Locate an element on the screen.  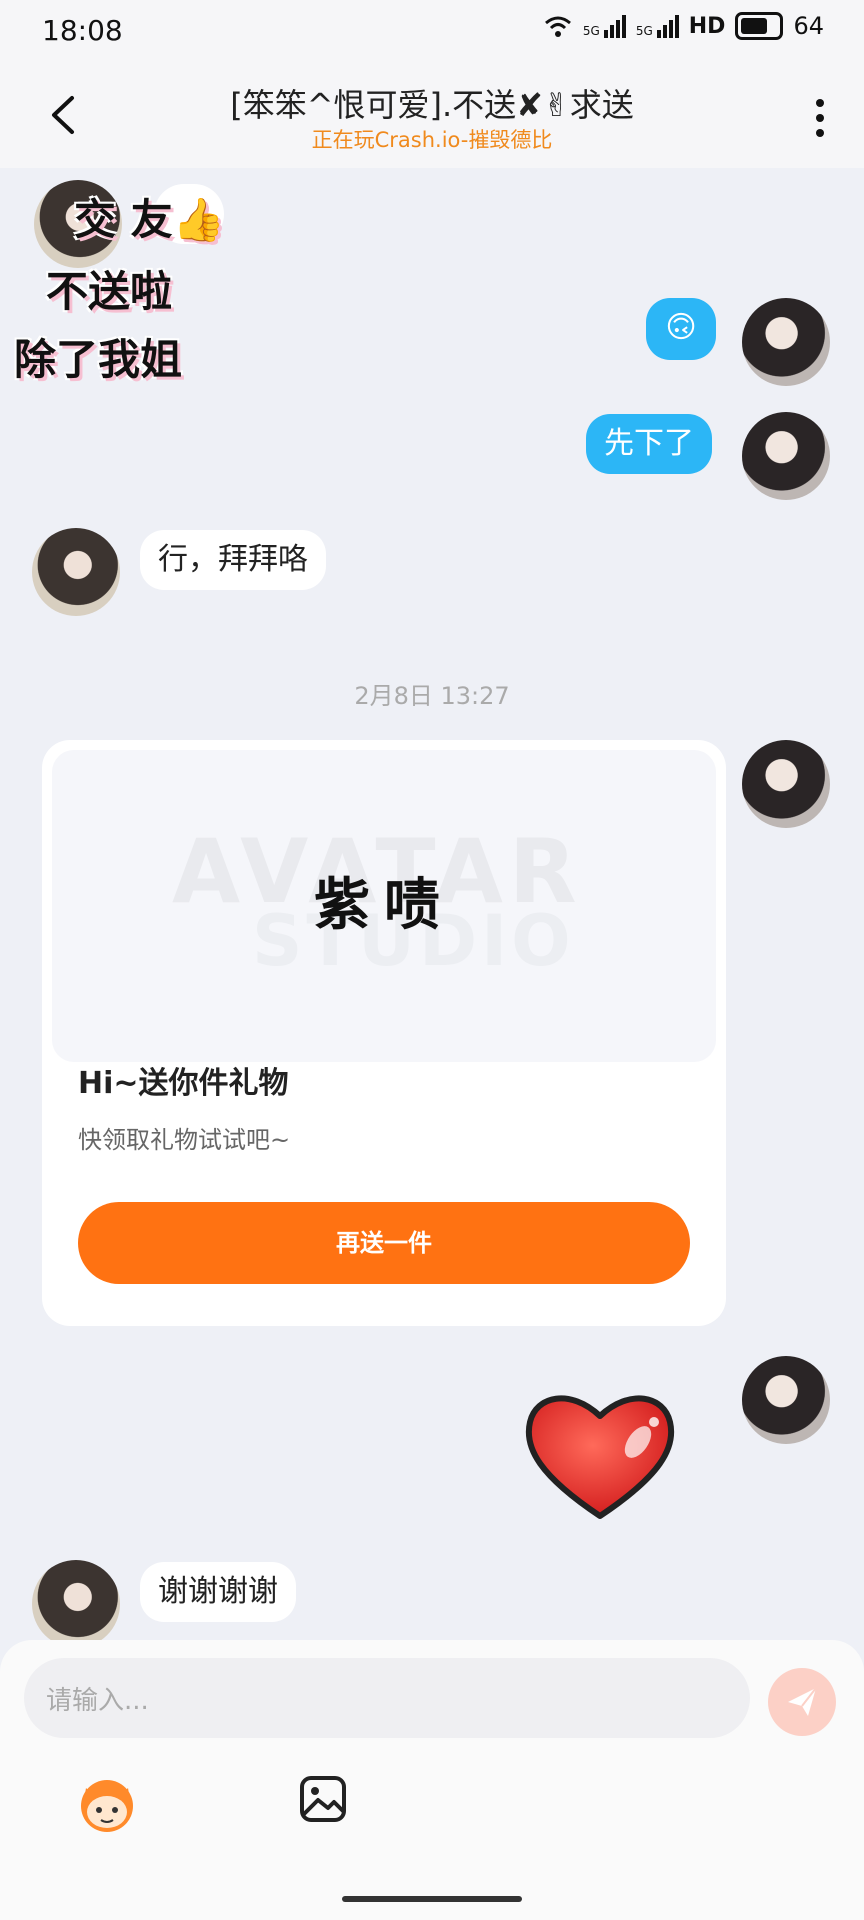
emoji-bubble: 🙃 is located at coordinates (681, 329).